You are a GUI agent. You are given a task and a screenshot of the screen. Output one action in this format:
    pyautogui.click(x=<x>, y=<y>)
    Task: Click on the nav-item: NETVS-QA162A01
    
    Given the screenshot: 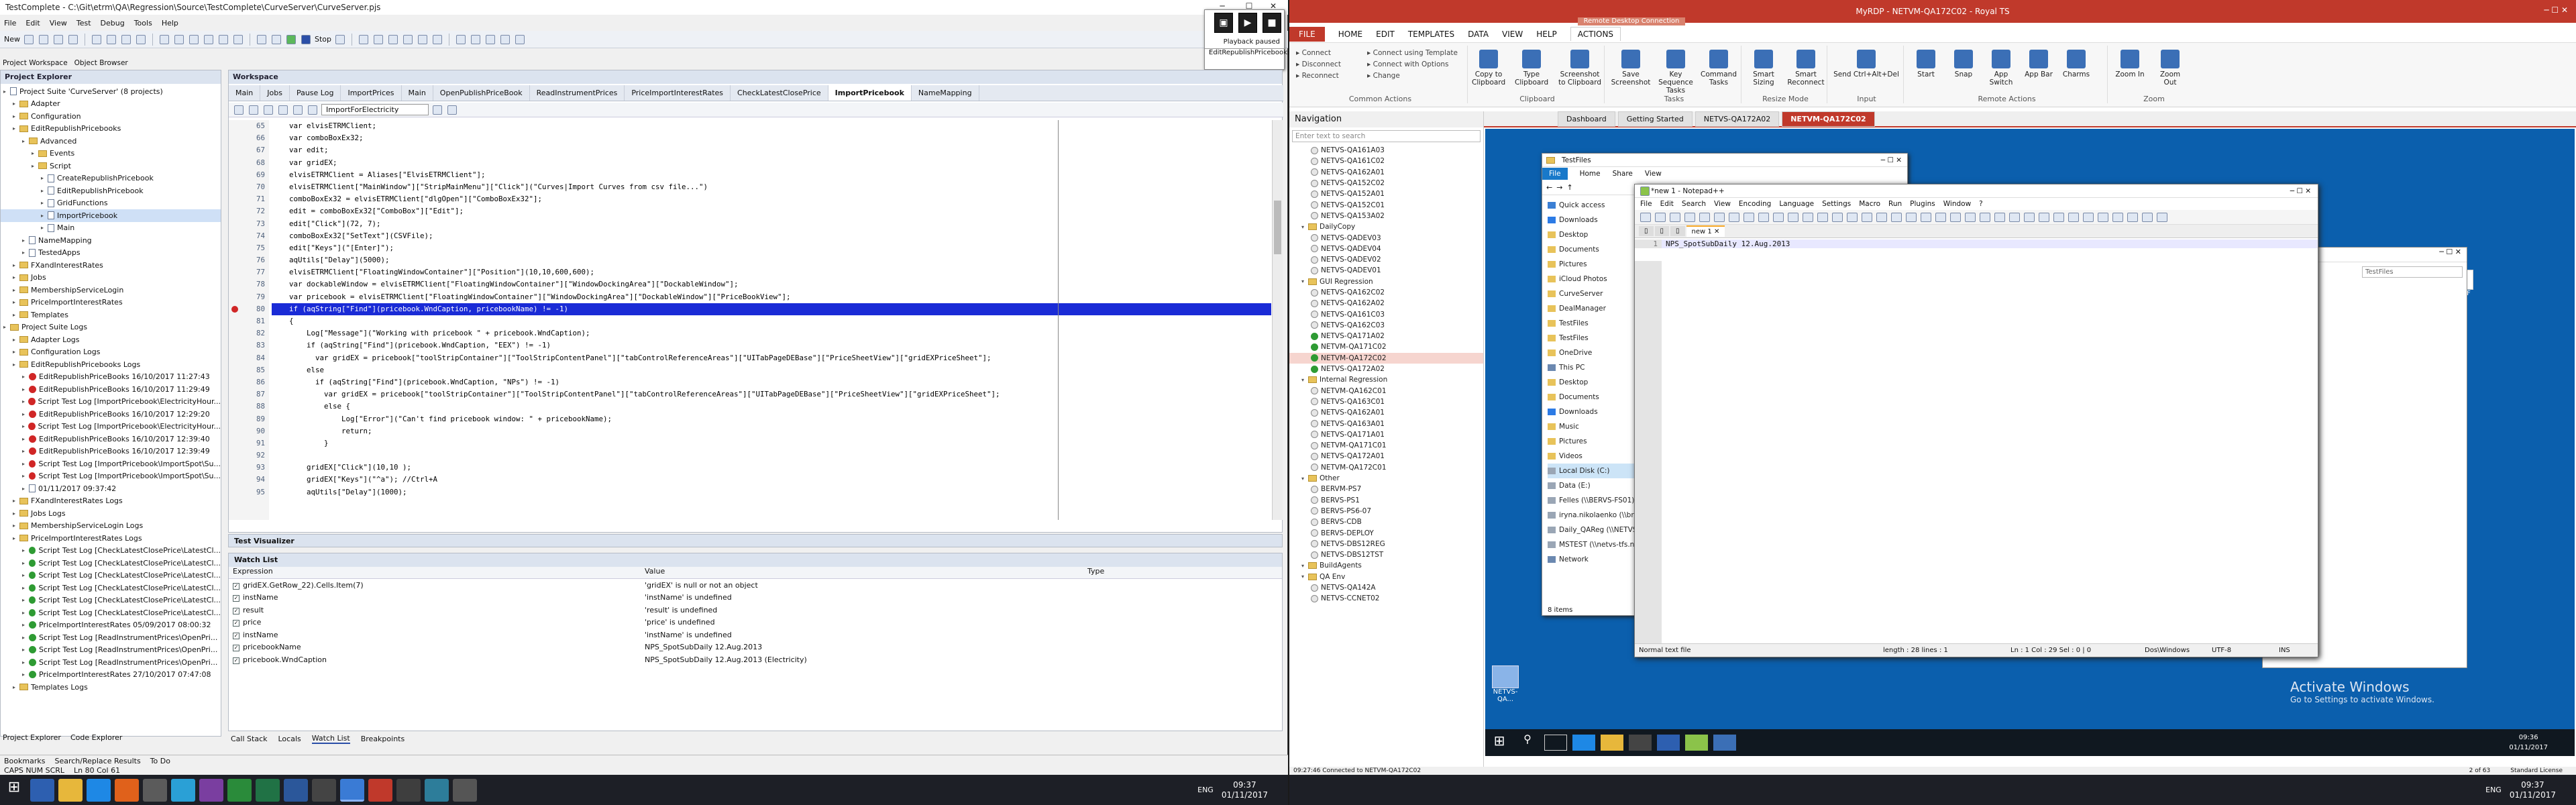 What is the action you would take?
    pyautogui.click(x=1386, y=412)
    